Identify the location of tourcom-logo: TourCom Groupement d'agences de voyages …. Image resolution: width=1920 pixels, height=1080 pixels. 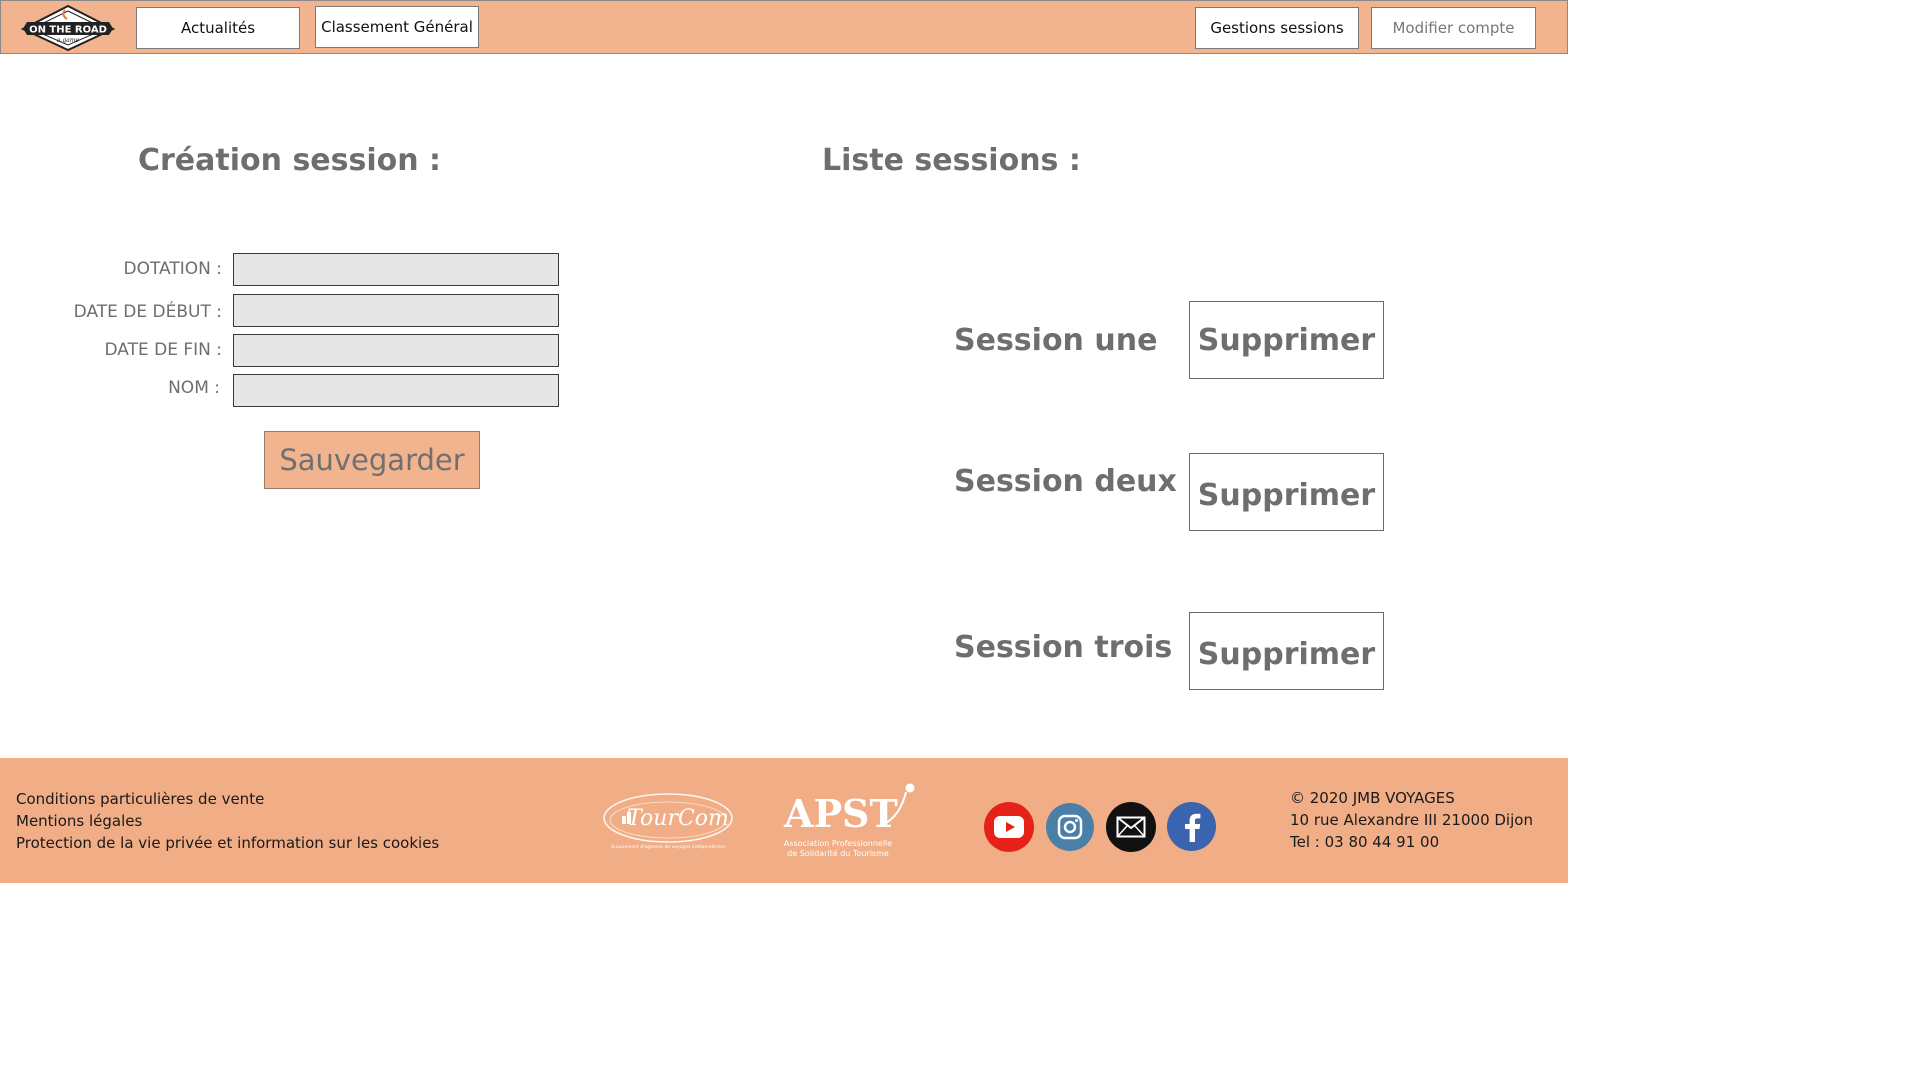
(668, 822).